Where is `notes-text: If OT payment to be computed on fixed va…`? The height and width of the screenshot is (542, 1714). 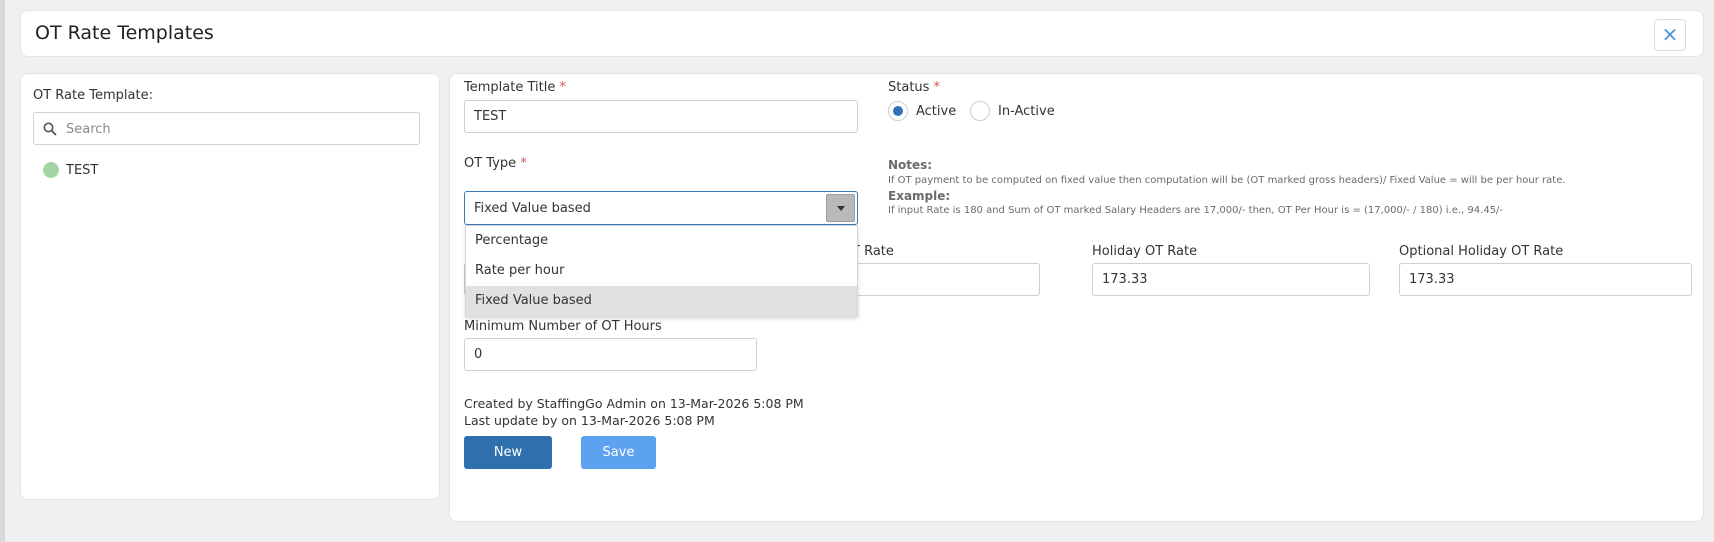
notes-text: If OT payment to be computed on fixed va… is located at coordinates (1227, 180).